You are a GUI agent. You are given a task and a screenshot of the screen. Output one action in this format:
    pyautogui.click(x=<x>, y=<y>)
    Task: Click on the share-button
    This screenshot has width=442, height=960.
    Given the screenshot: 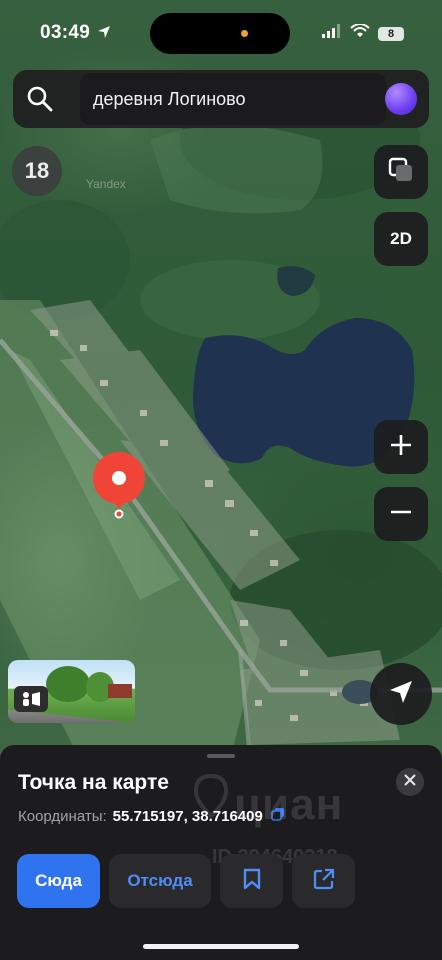 What is the action you would take?
    pyautogui.click(x=323, y=881)
    